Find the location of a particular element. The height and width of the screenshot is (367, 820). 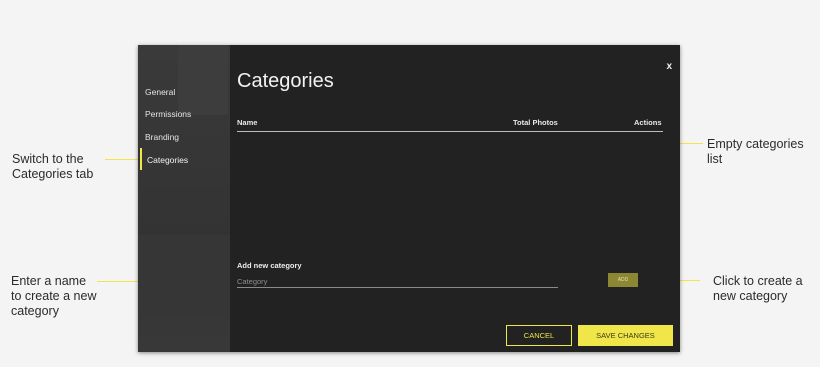

annotation-line: Categories tab is located at coordinates (53, 174).